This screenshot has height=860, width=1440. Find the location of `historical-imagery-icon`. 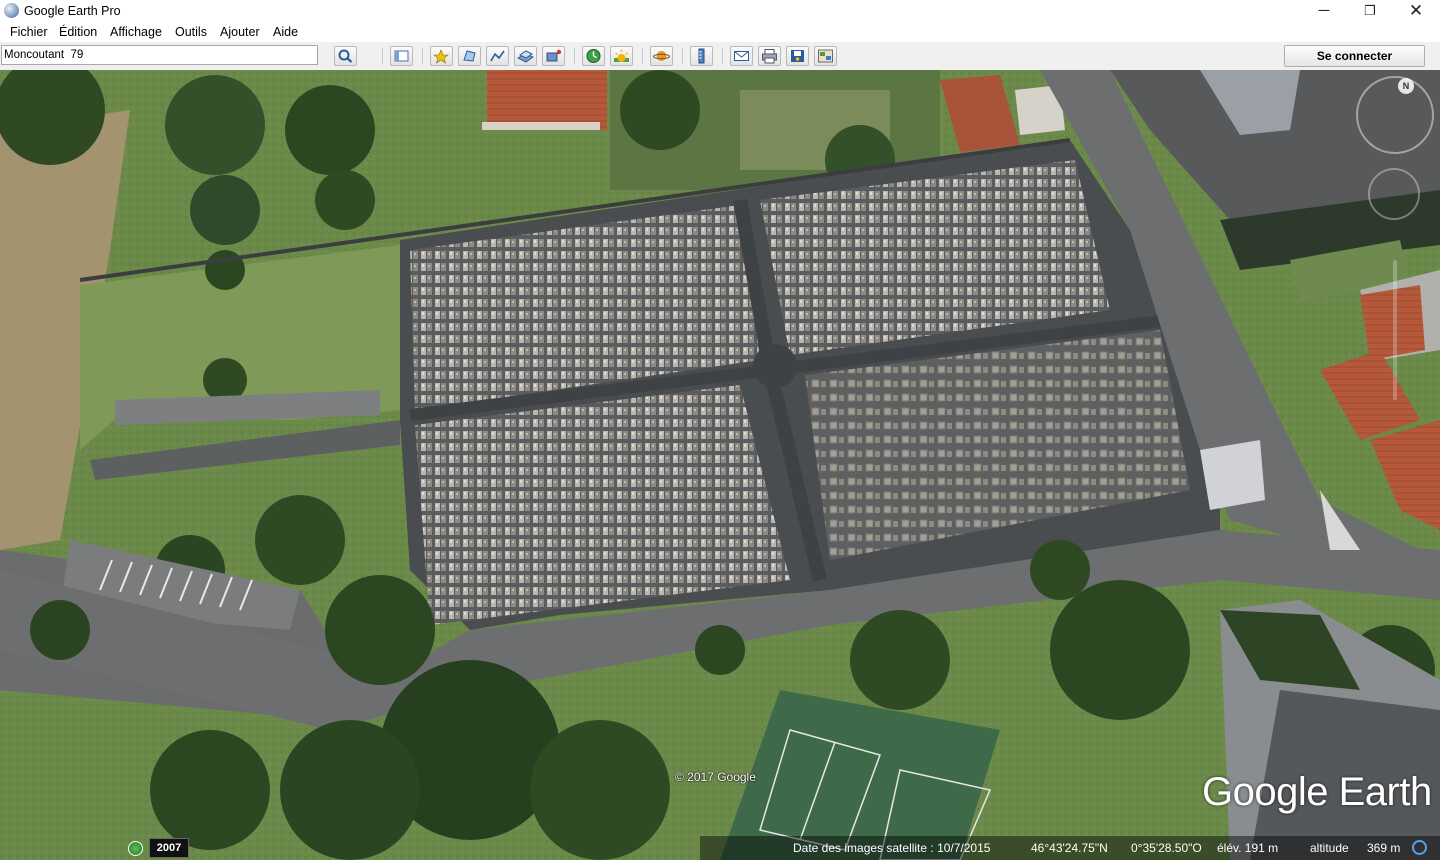

historical-imagery-icon is located at coordinates (593, 56).